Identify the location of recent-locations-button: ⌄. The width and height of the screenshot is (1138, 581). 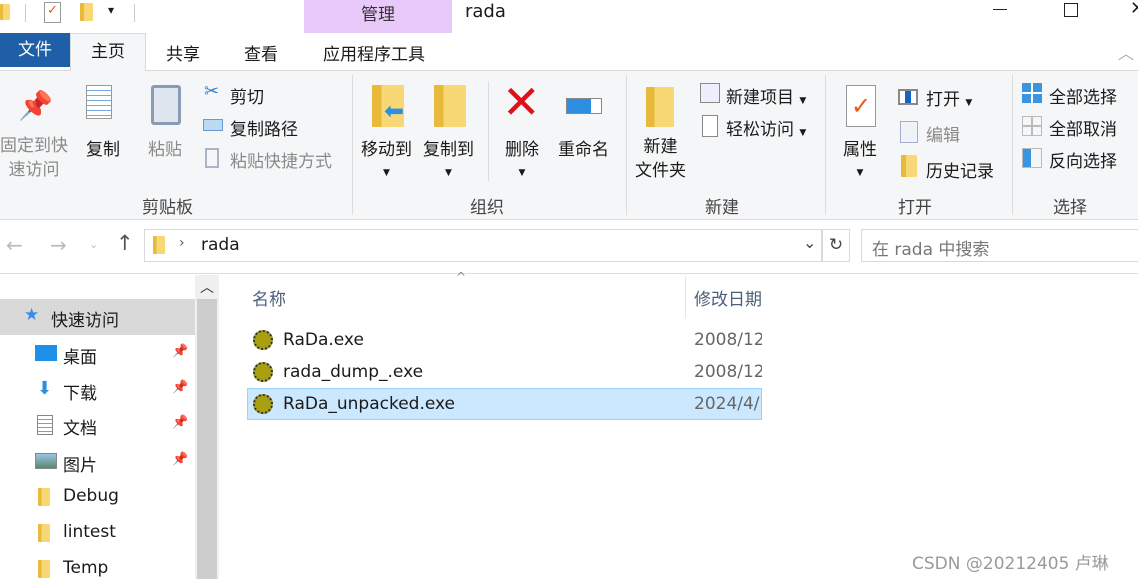
(93, 244).